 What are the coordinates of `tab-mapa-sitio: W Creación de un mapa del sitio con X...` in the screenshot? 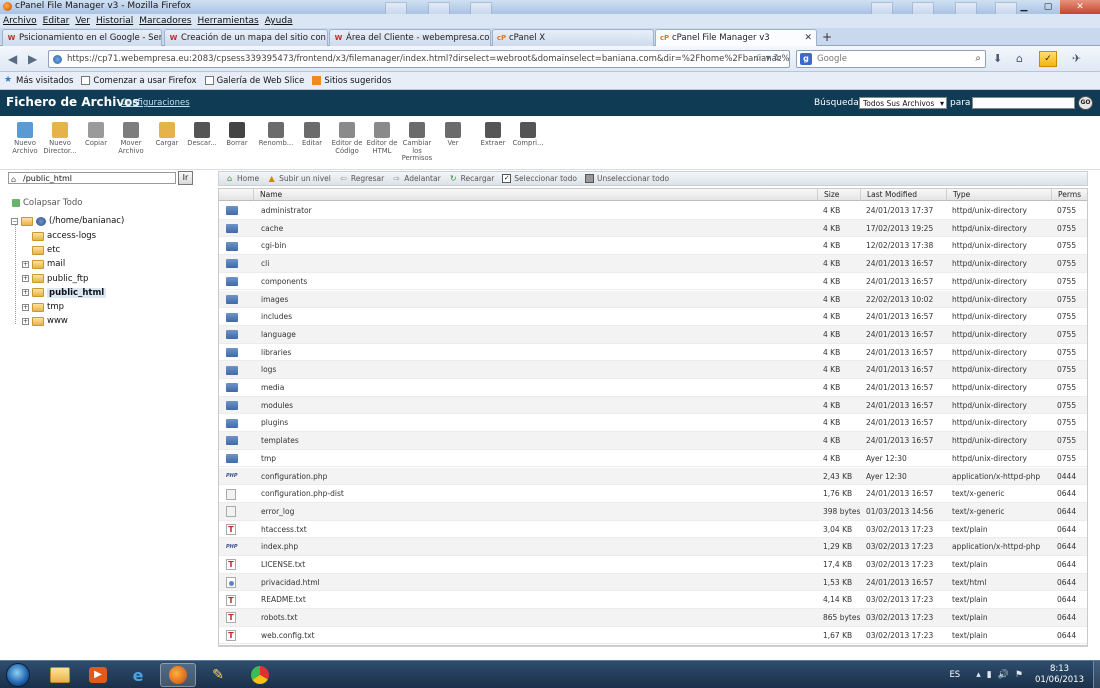 It's located at (246, 37).